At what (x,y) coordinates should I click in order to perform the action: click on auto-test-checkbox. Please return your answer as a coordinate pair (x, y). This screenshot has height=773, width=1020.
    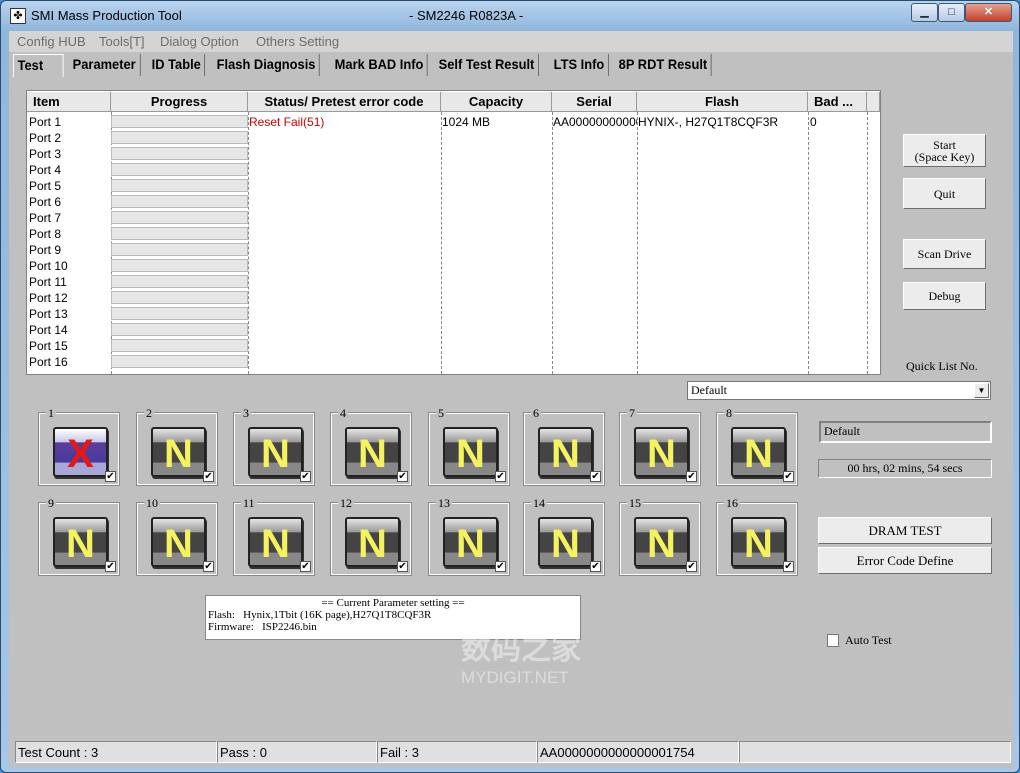
    Looking at the image, I should click on (833, 640).